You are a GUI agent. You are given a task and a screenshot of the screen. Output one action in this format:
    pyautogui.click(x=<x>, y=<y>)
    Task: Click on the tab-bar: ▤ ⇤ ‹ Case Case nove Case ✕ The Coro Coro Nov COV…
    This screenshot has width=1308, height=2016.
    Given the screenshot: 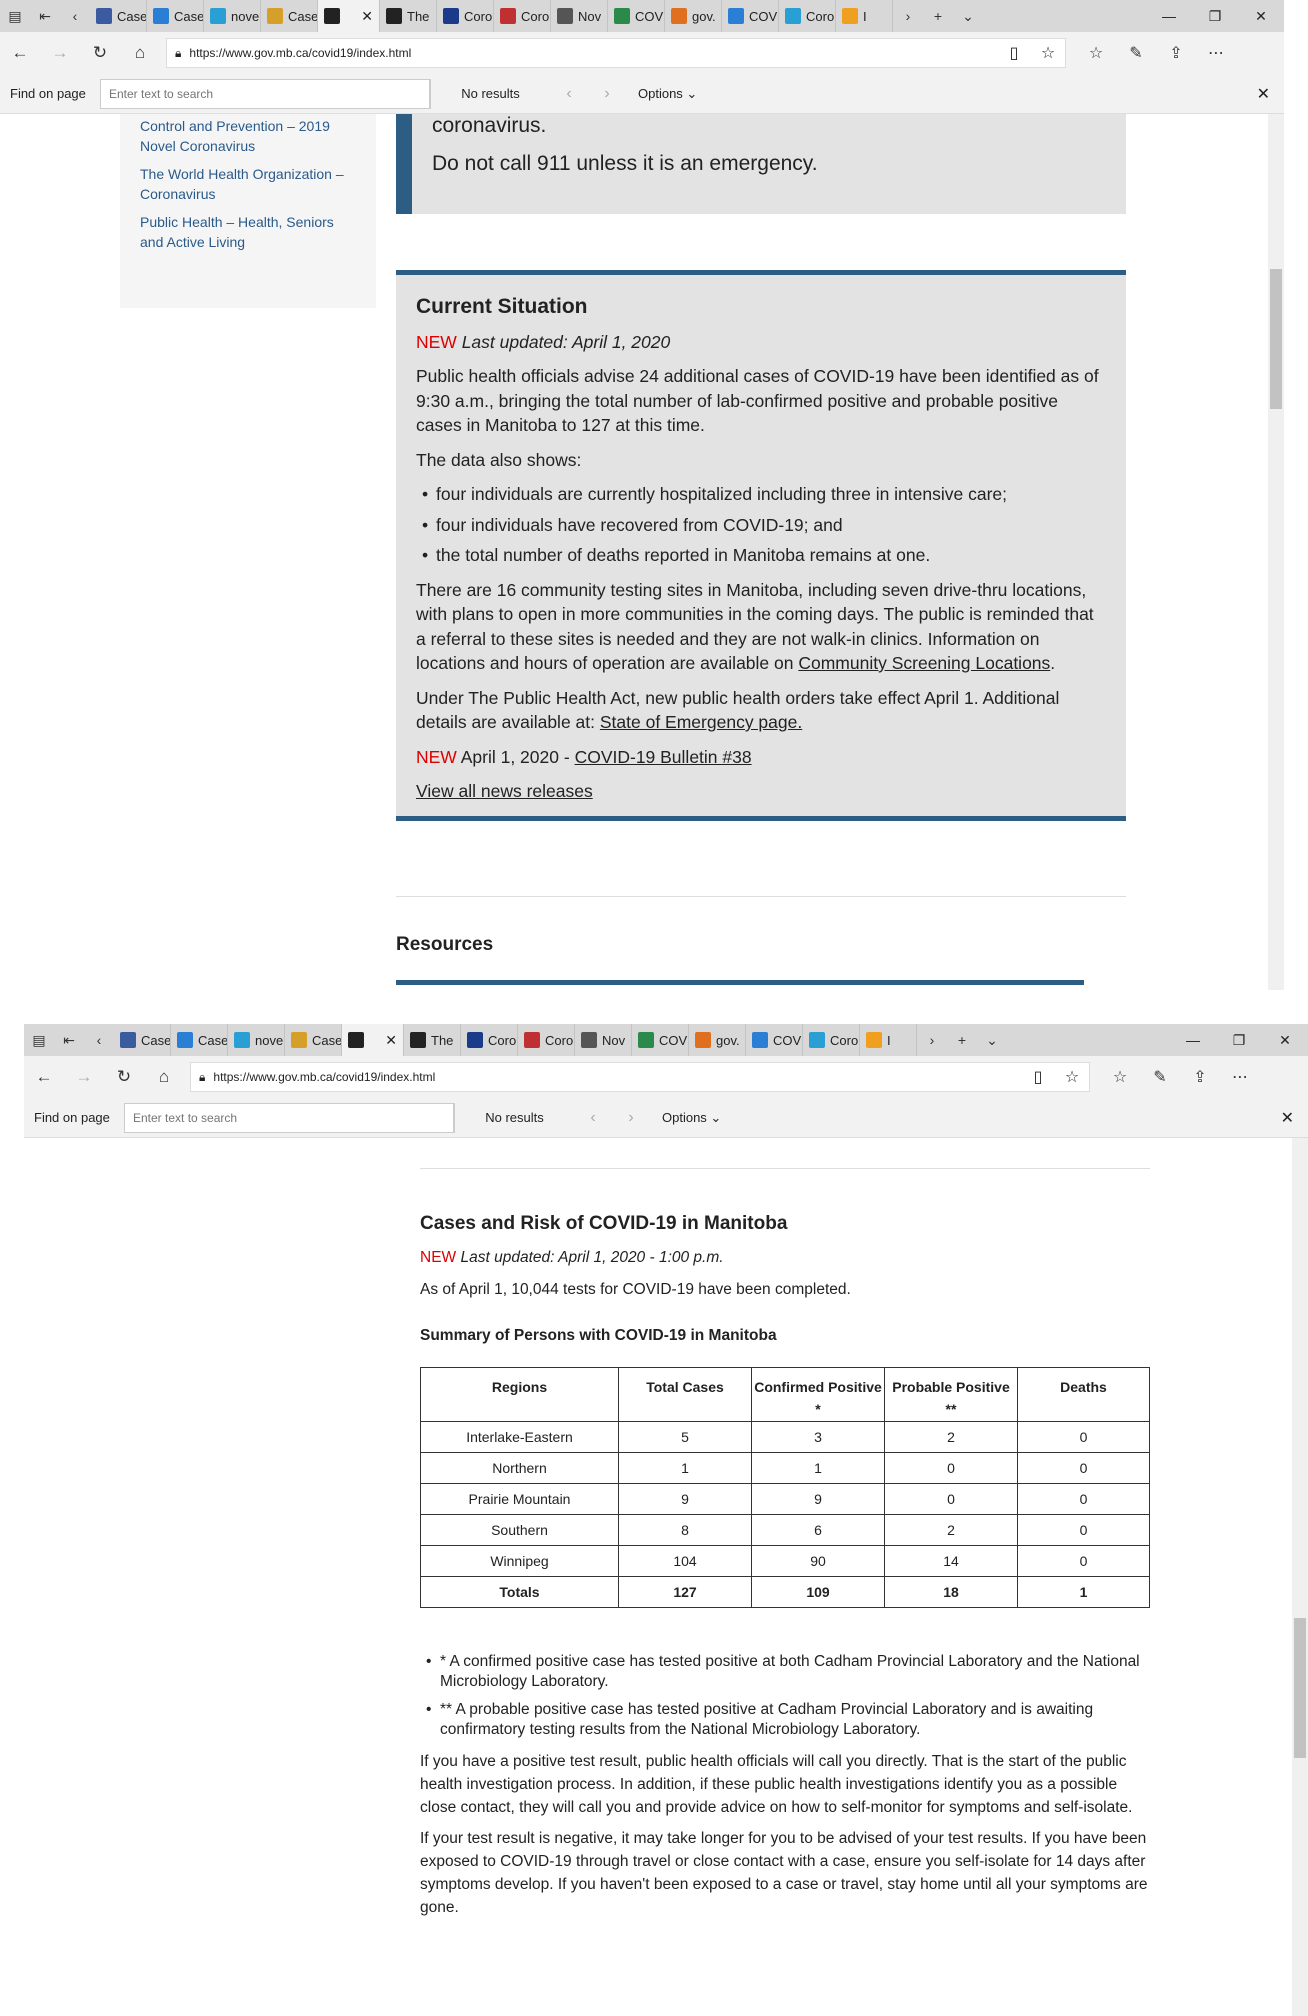 What is the action you would take?
    pyautogui.click(x=642, y=16)
    